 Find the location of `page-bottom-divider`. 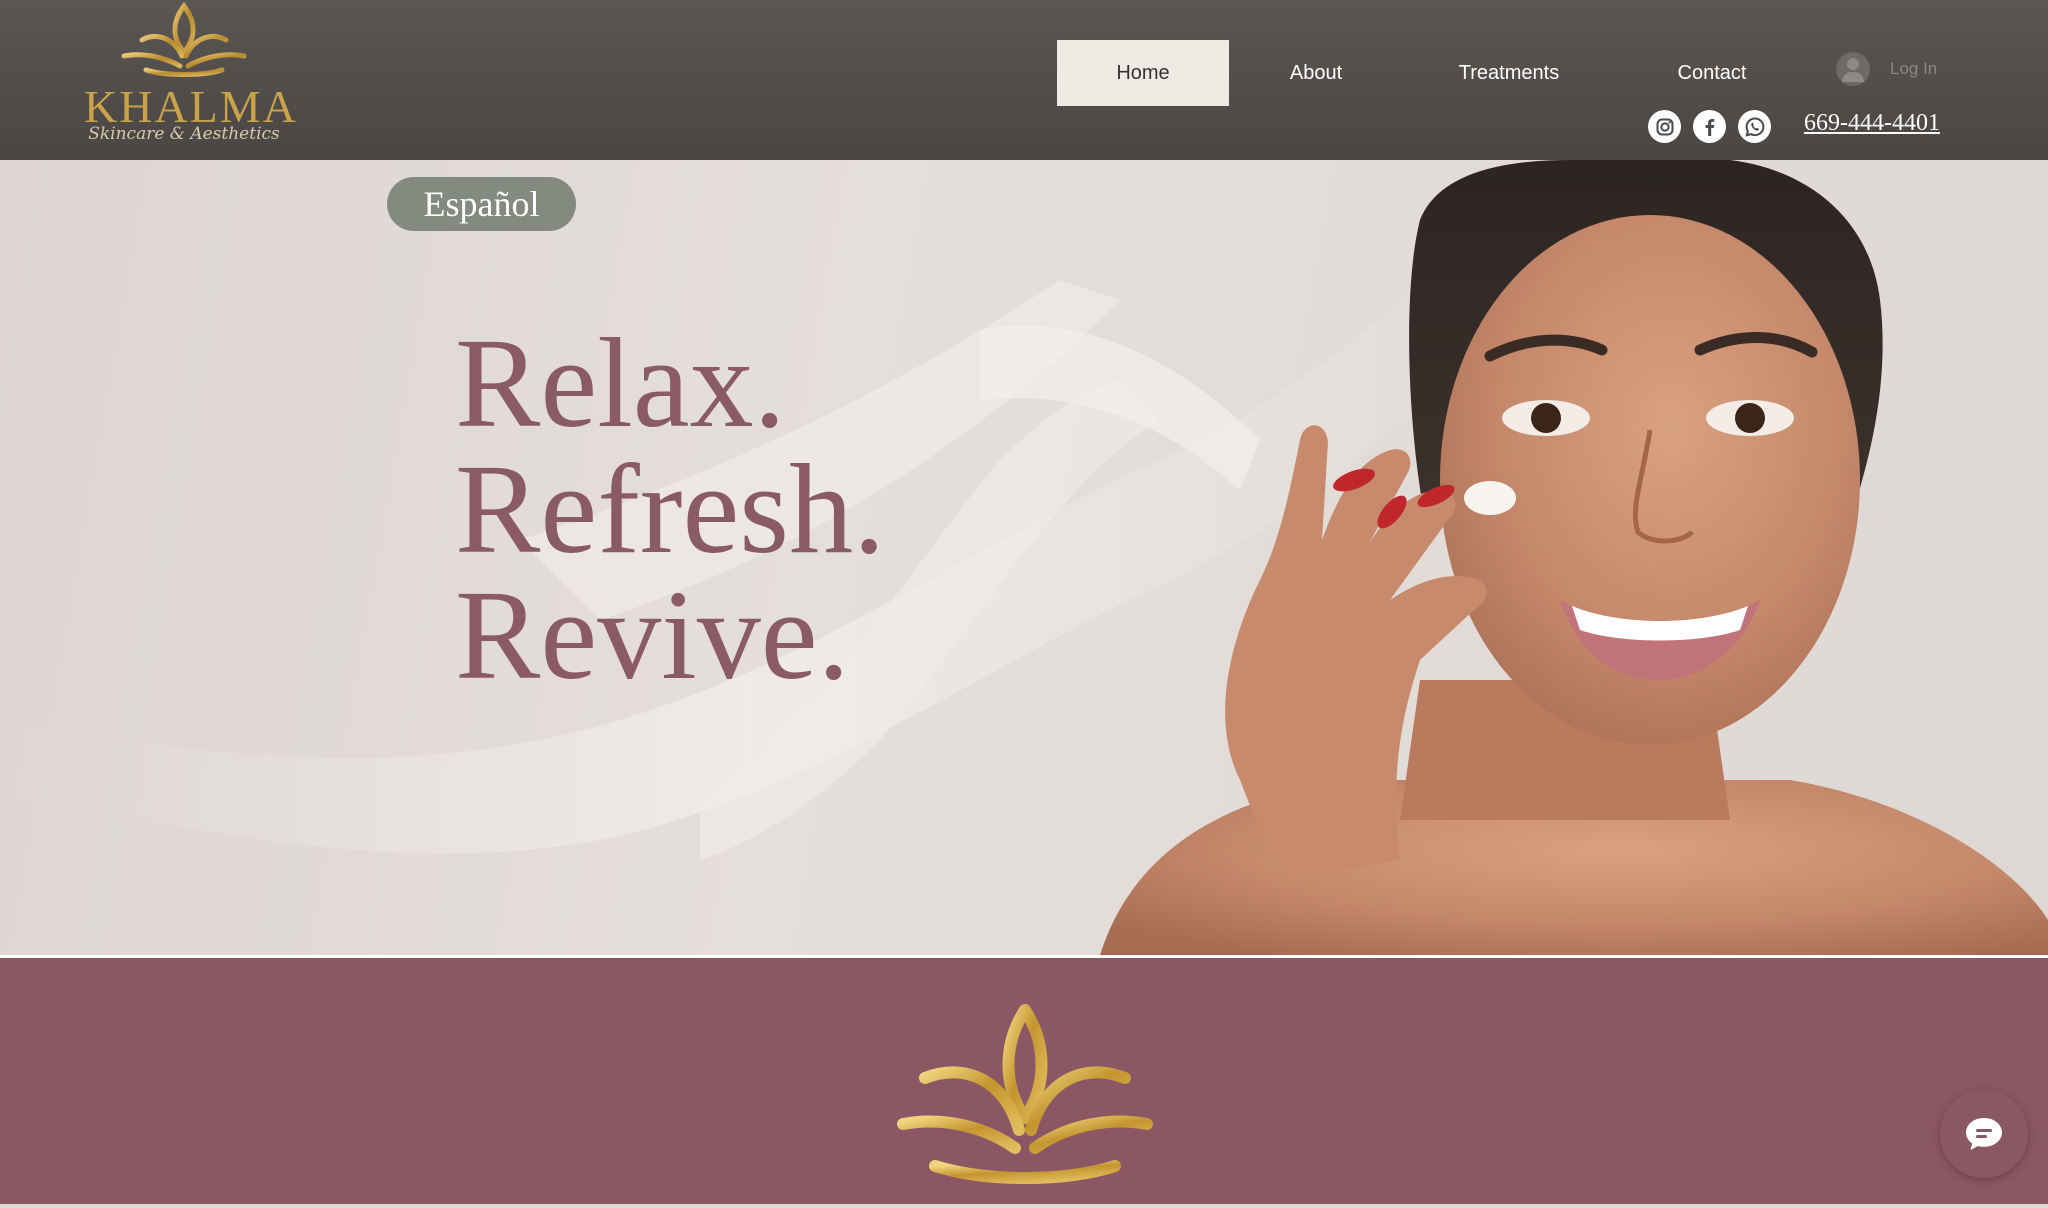

page-bottom-divider is located at coordinates (1024, 1206).